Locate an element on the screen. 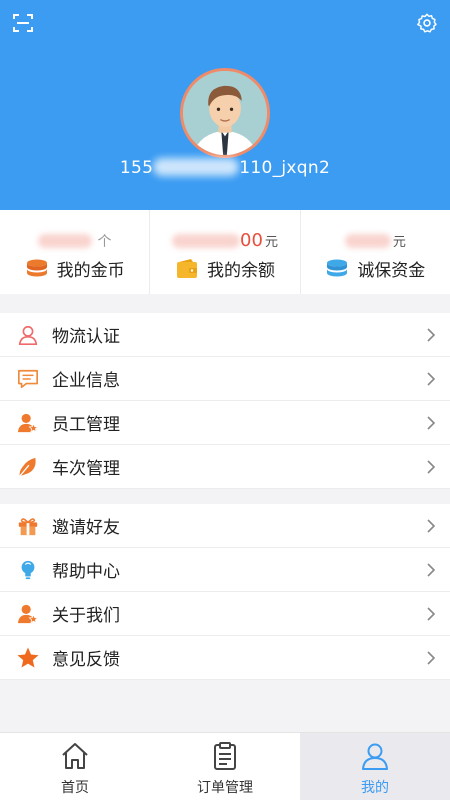 The width and height of the screenshot is (450, 800). user-outline-icon is located at coordinates (28, 335).